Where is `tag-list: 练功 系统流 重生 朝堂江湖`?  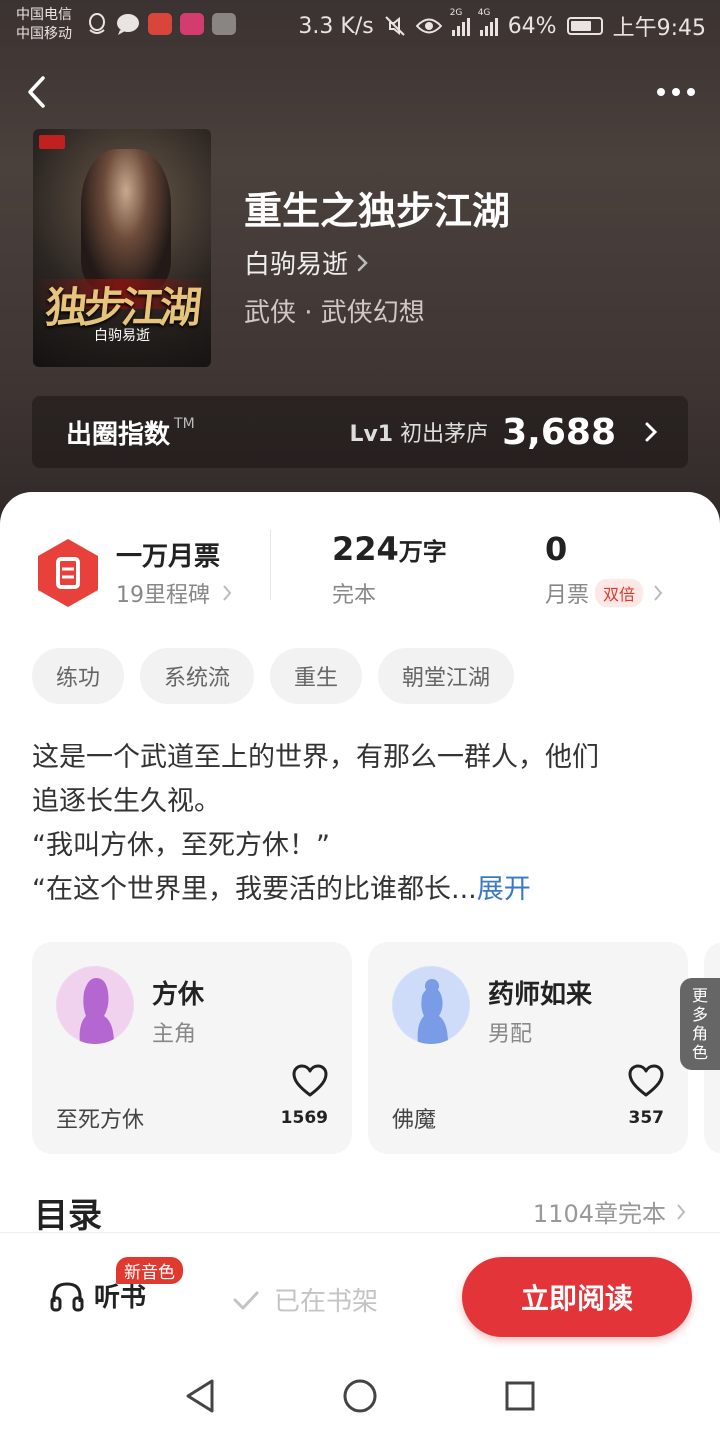 tag-list: 练功 系统流 重生 朝堂江湖 is located at coordinates (273, 676).